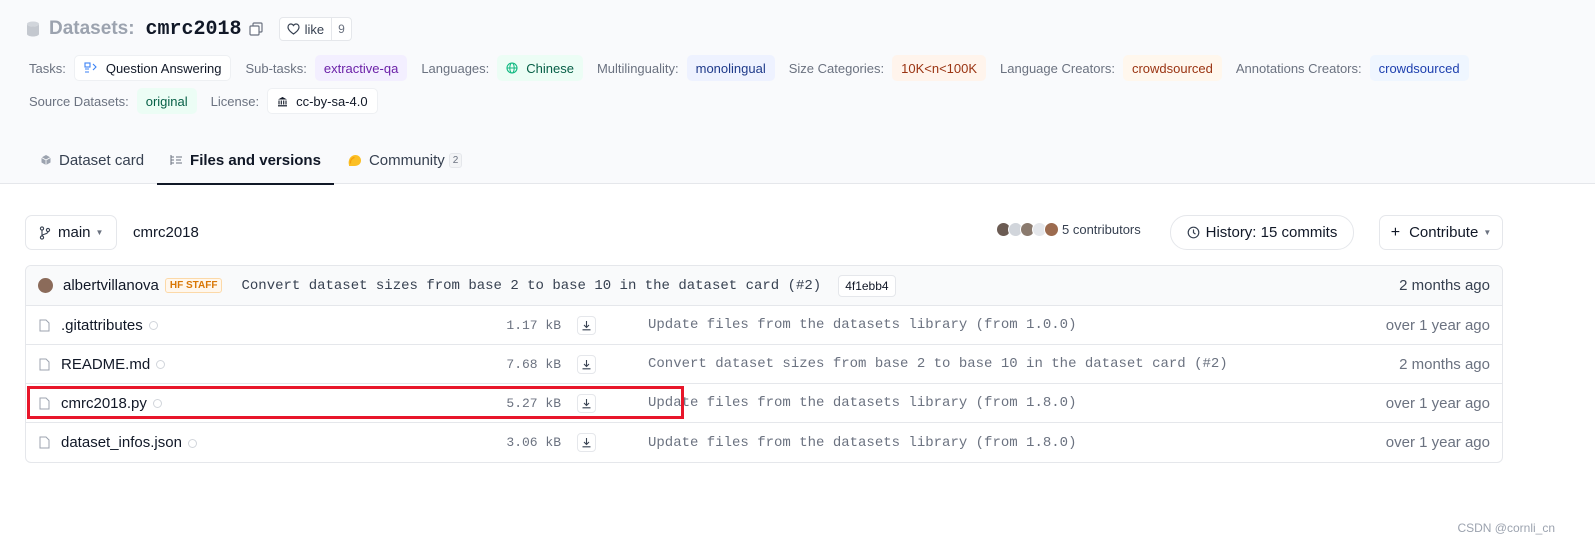  I want to click on contribute-label: Contribute, so click(1444, 232).